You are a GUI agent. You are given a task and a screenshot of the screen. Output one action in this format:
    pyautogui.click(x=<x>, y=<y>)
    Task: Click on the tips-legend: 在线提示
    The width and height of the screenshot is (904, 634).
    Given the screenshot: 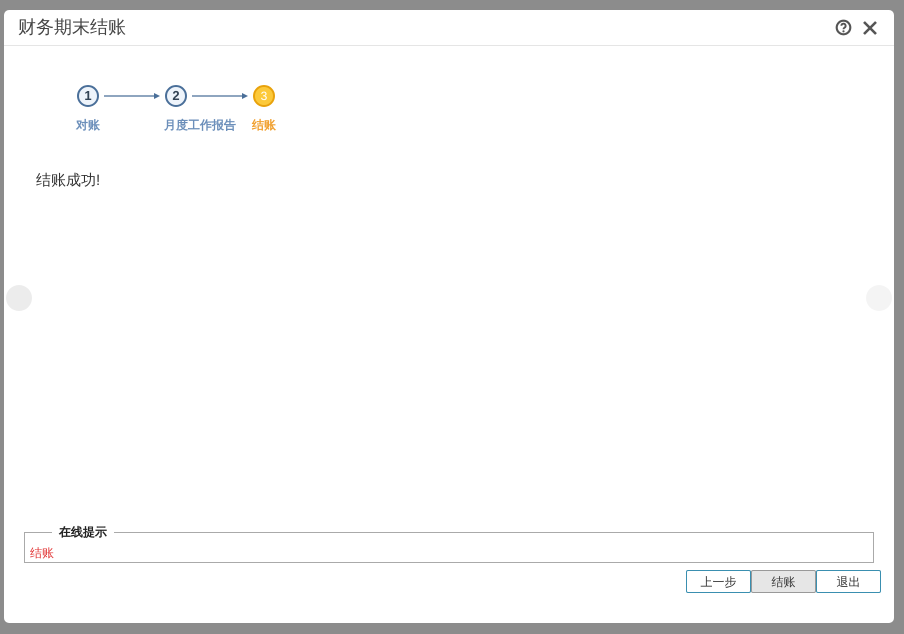 What is the action you would take?
    pyautogui.click(x=83, y=532)
    